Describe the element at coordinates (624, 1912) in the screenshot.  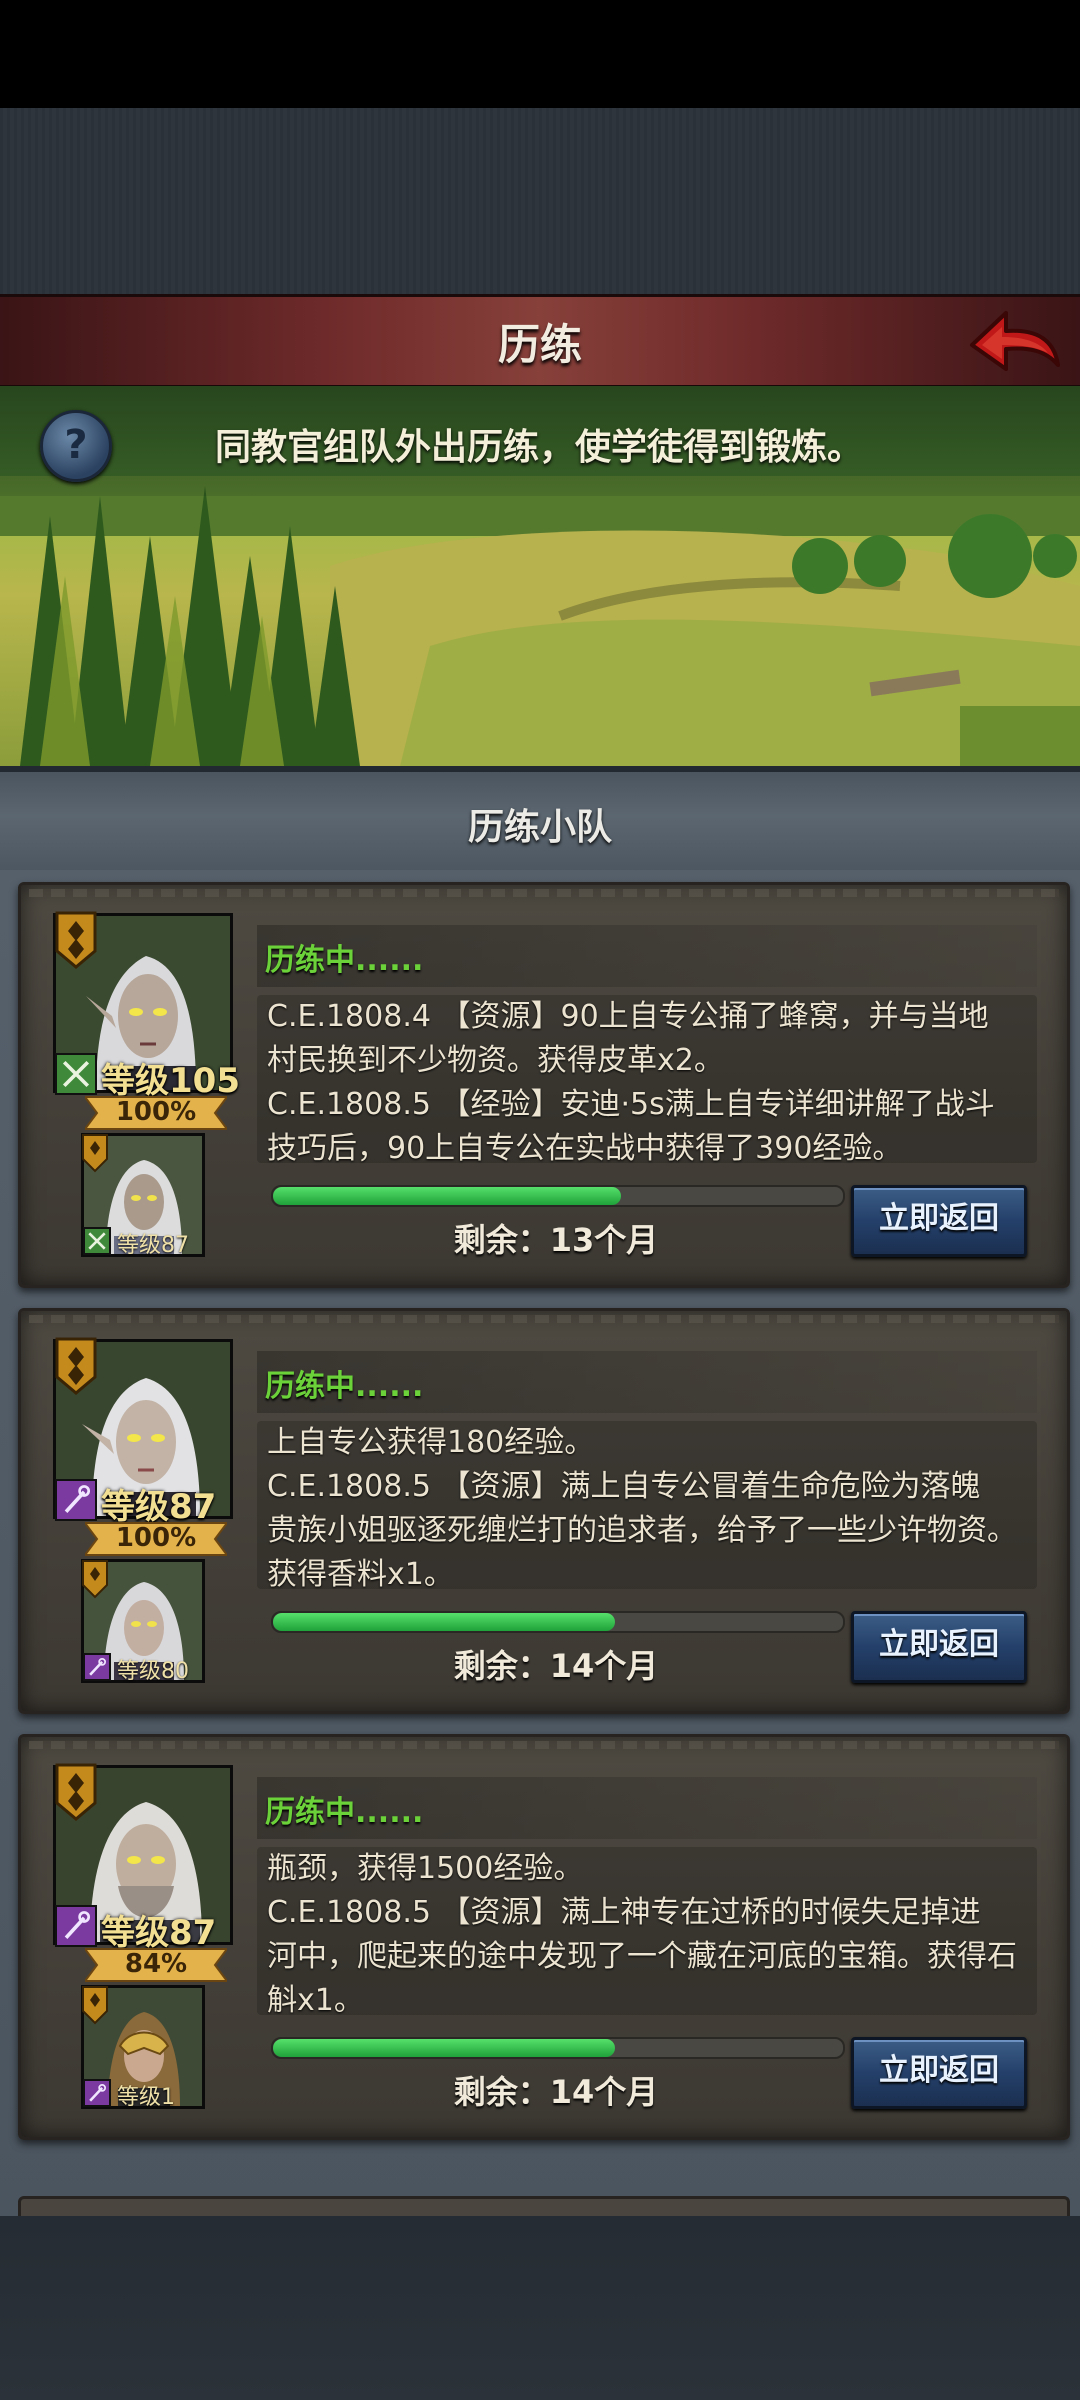
I see `log-line: C.E.1808.5 【资源】满上神专在过桥的时候失足掉进` at that location.